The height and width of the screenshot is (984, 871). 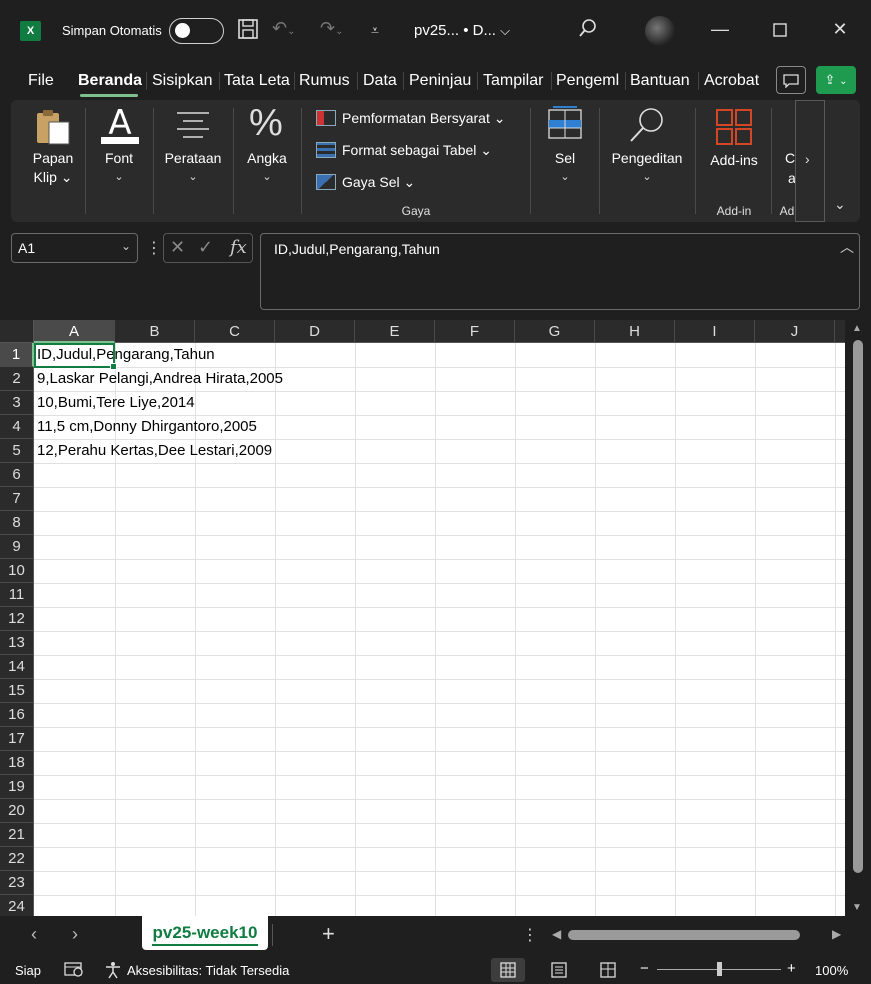 What do you see at coordinates (375, 30) in the screenshot?
I see `customize-qat-icon: ⩡` at bounding box center [375, 30].